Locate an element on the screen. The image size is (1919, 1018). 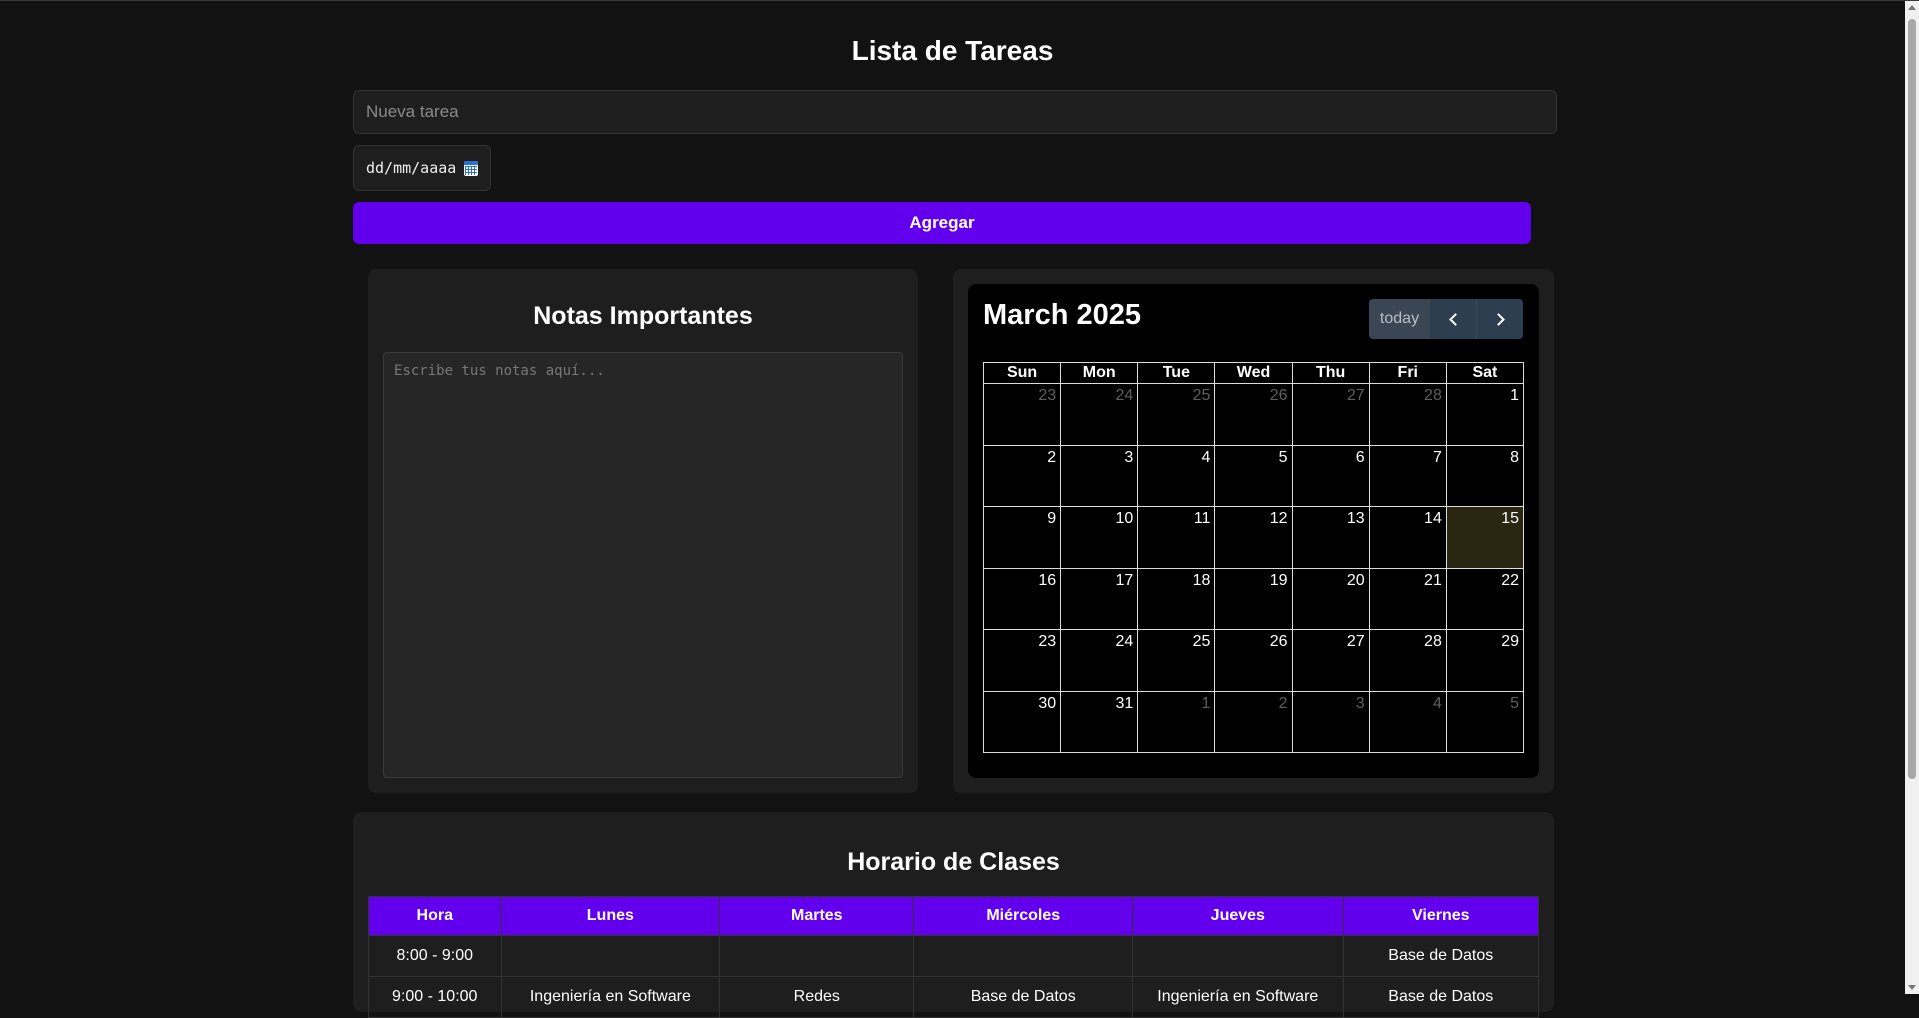
today-button: today is located at coordinates (1399, 319).